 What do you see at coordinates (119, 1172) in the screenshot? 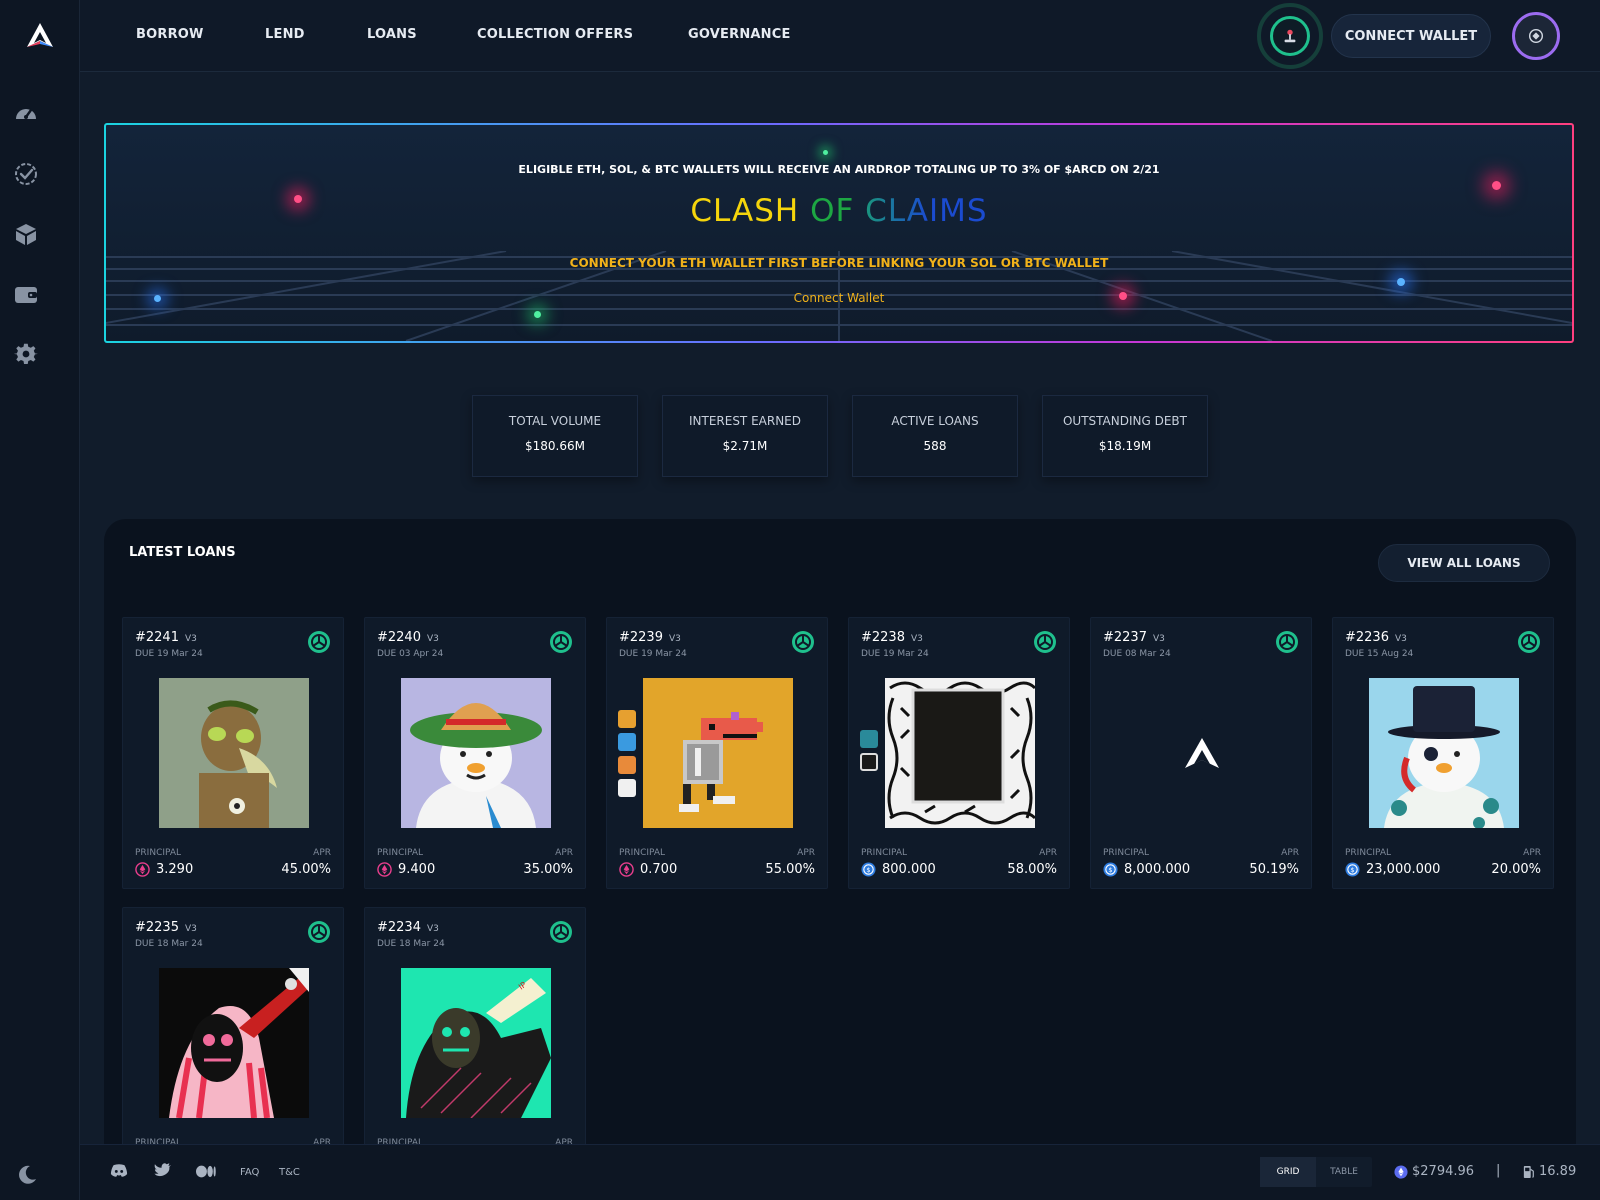
I see `discord-icon` at bounding box center [119, 1172].